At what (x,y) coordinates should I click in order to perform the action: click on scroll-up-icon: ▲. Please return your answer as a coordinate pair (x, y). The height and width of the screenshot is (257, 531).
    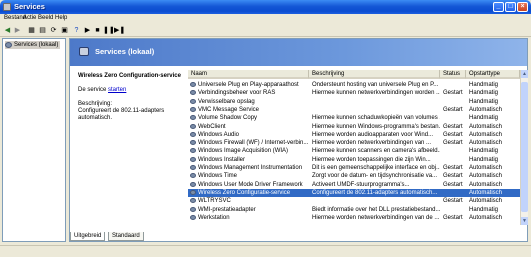
    Looking at the image, I should click on (524, 74).